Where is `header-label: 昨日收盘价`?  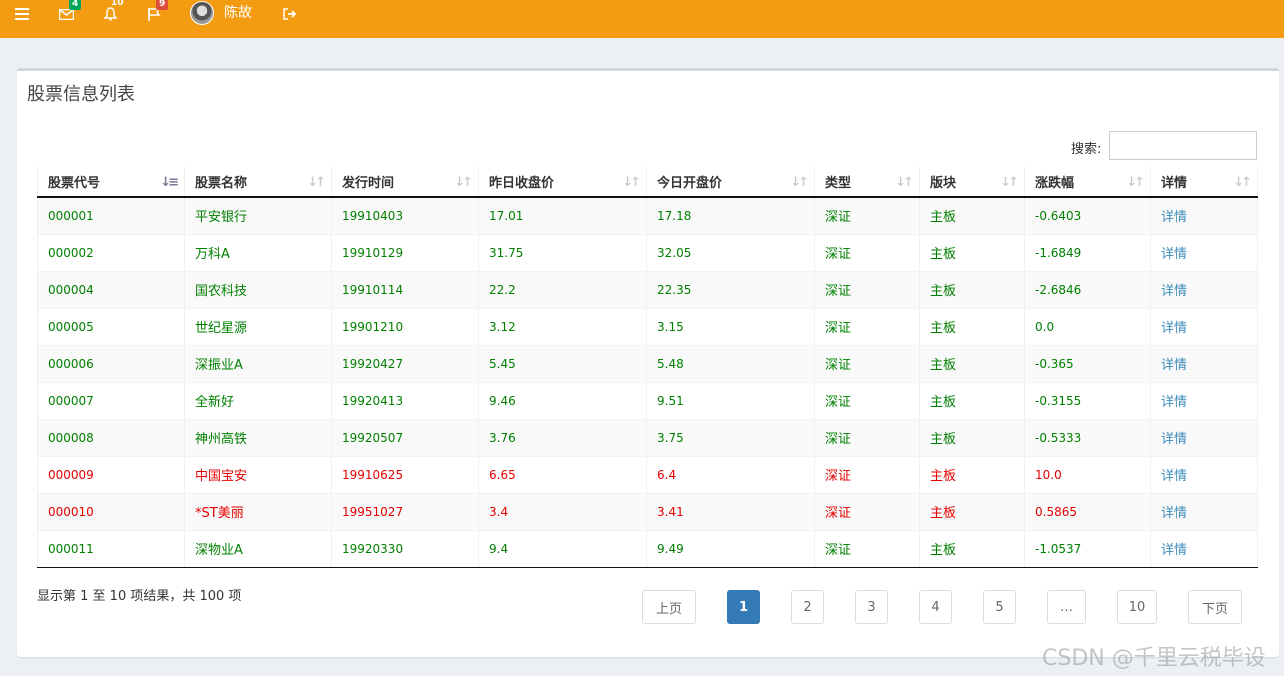
header-label: 昨日收盘价 is located at coordinates (522, 183).